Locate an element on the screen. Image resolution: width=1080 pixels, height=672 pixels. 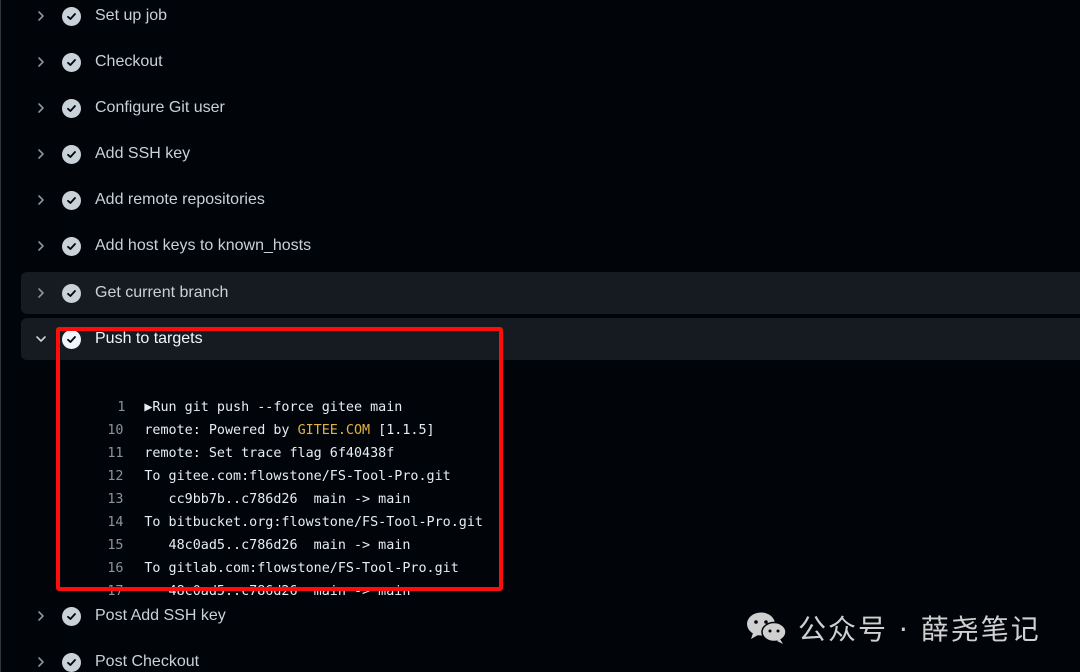
log-line: 11 remote: Set trace flag 6f40438f is located at coordinates (289, 440).